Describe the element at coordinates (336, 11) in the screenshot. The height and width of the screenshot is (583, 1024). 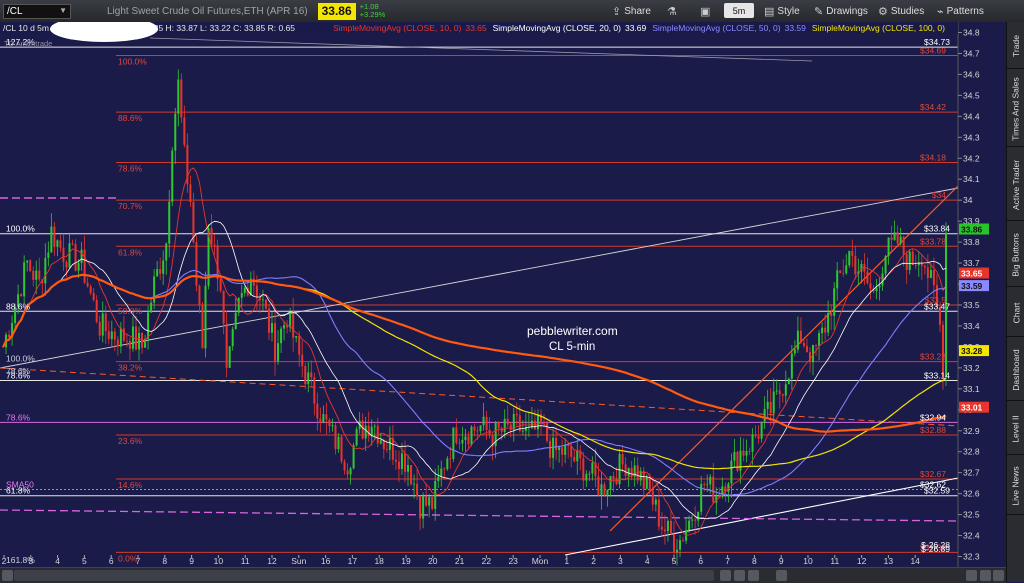
I see `last-price-badge: 33.86` at that location.